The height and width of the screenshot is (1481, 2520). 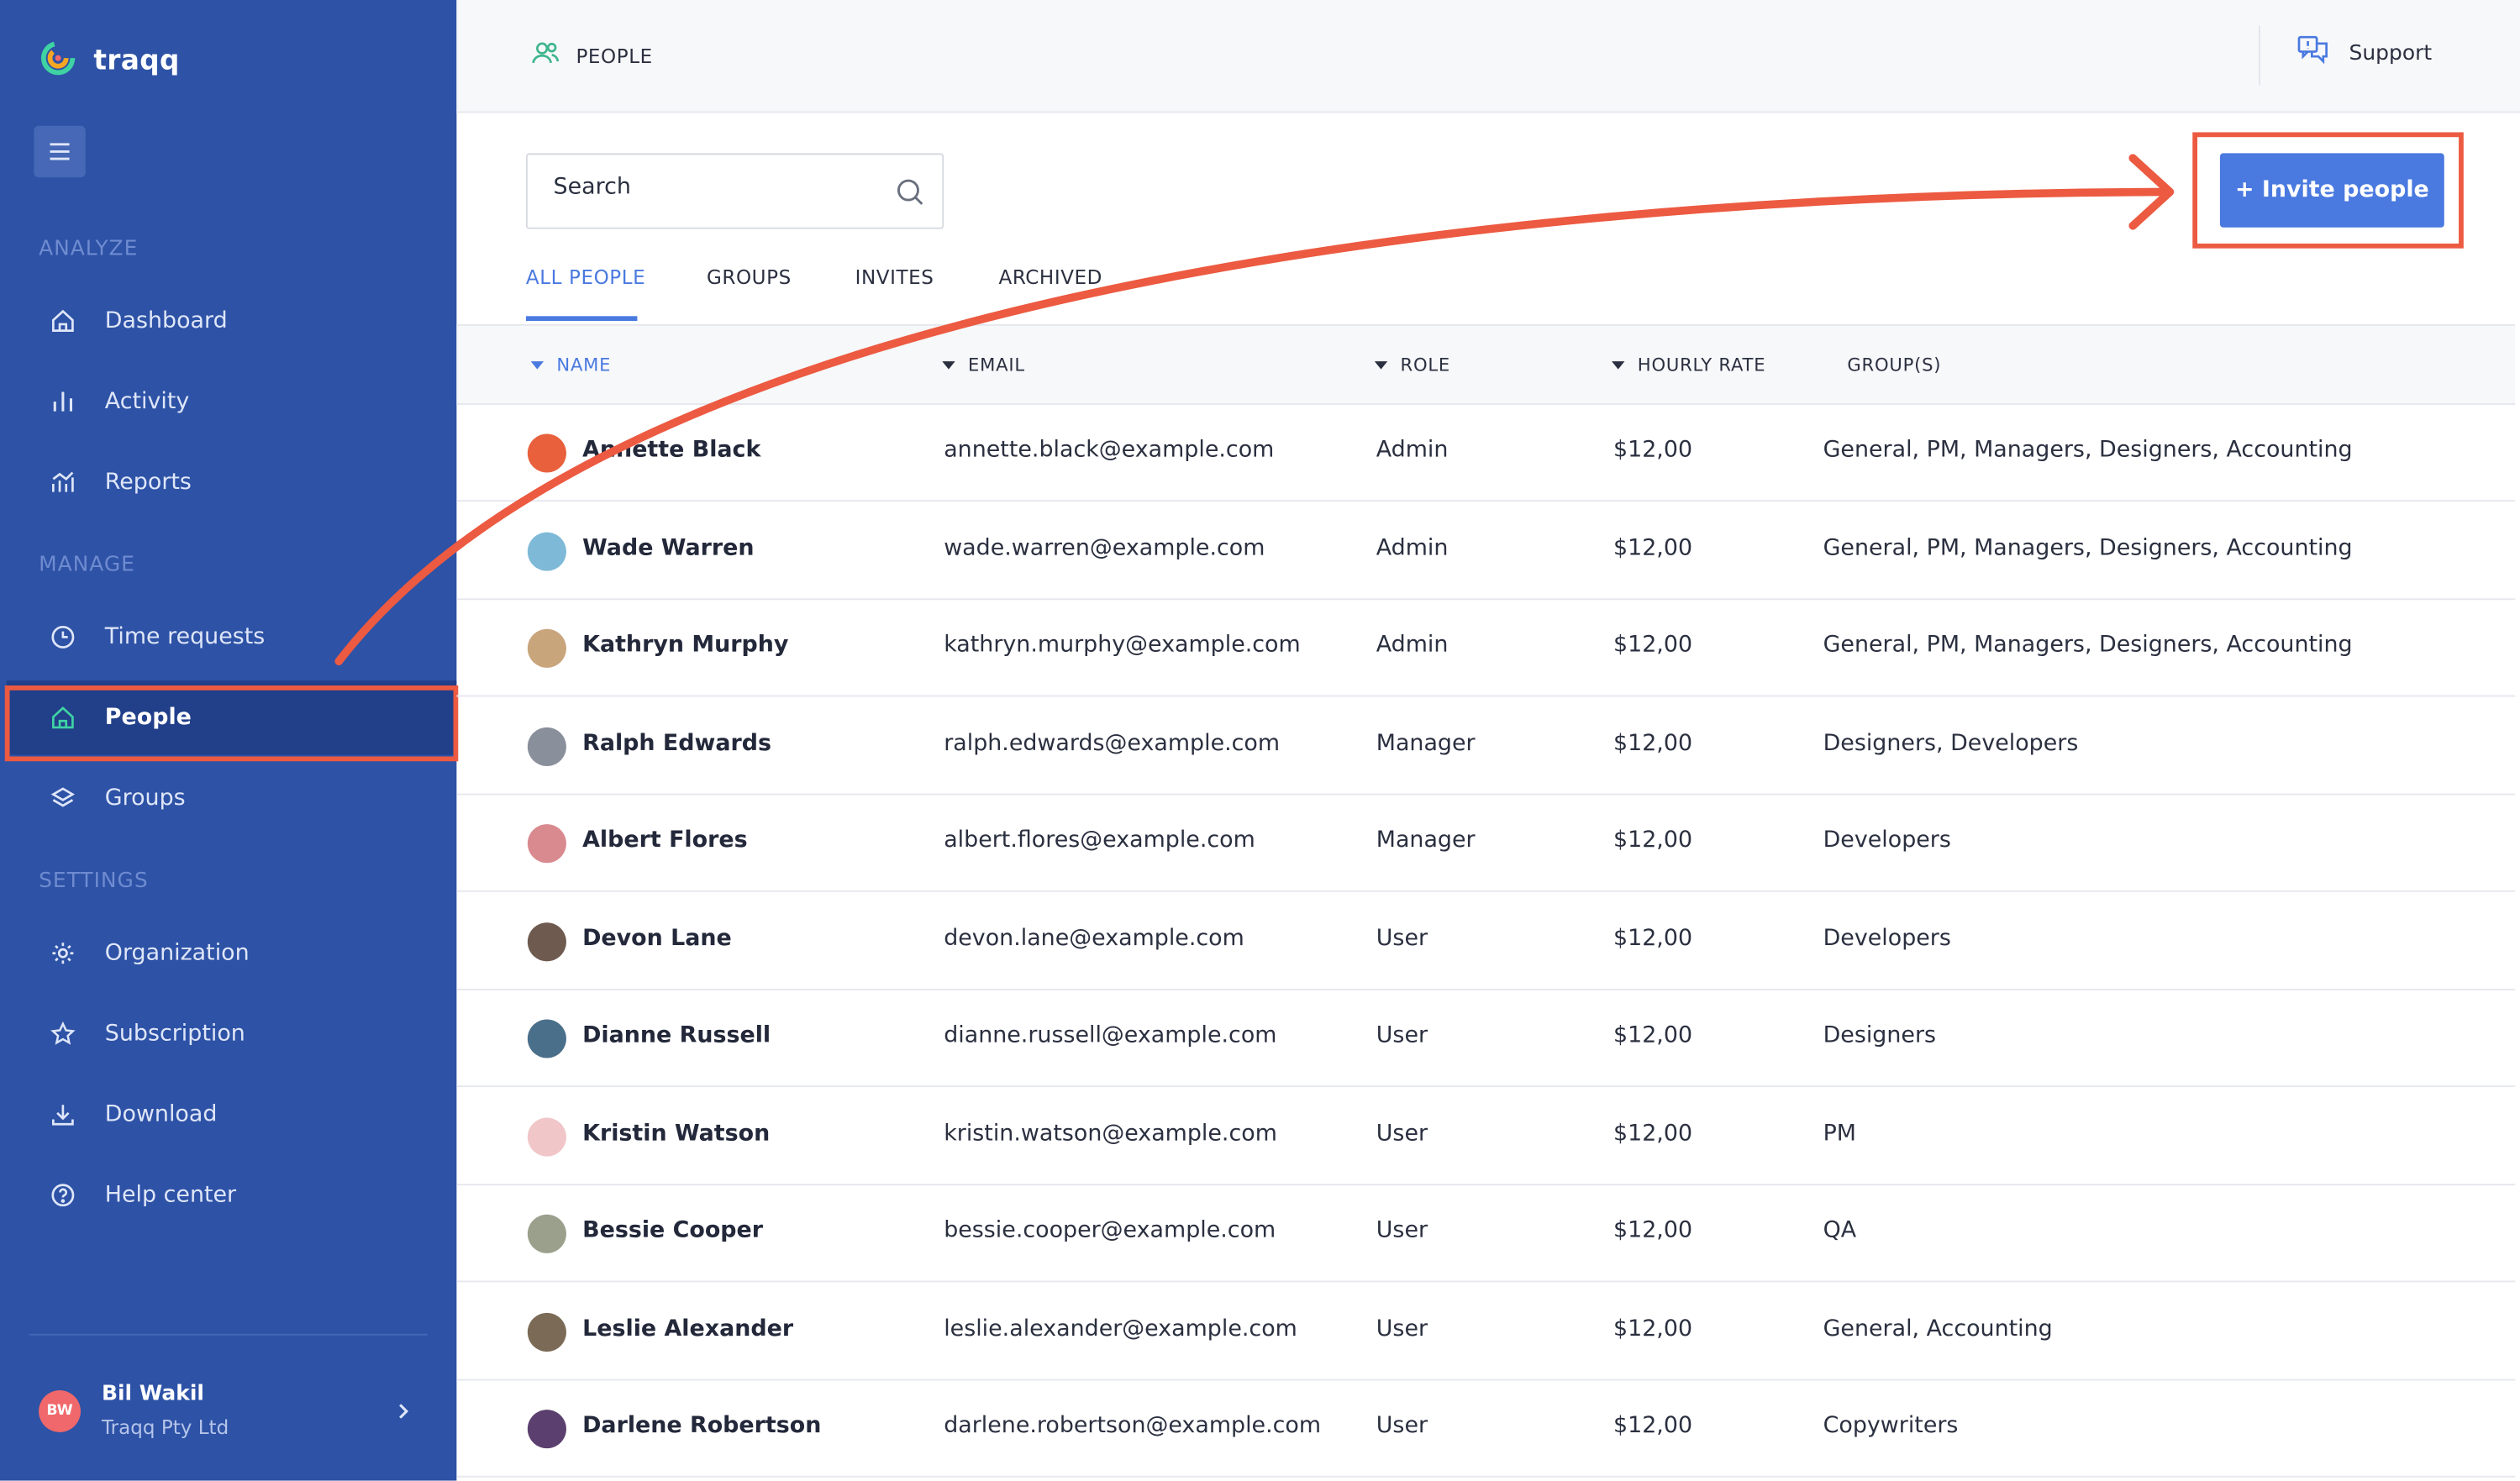 What do you see at coordinates (232, 953) in the screenshot?
I see `sidebar-item-organization: Organization` at bounding box center [232, 953].